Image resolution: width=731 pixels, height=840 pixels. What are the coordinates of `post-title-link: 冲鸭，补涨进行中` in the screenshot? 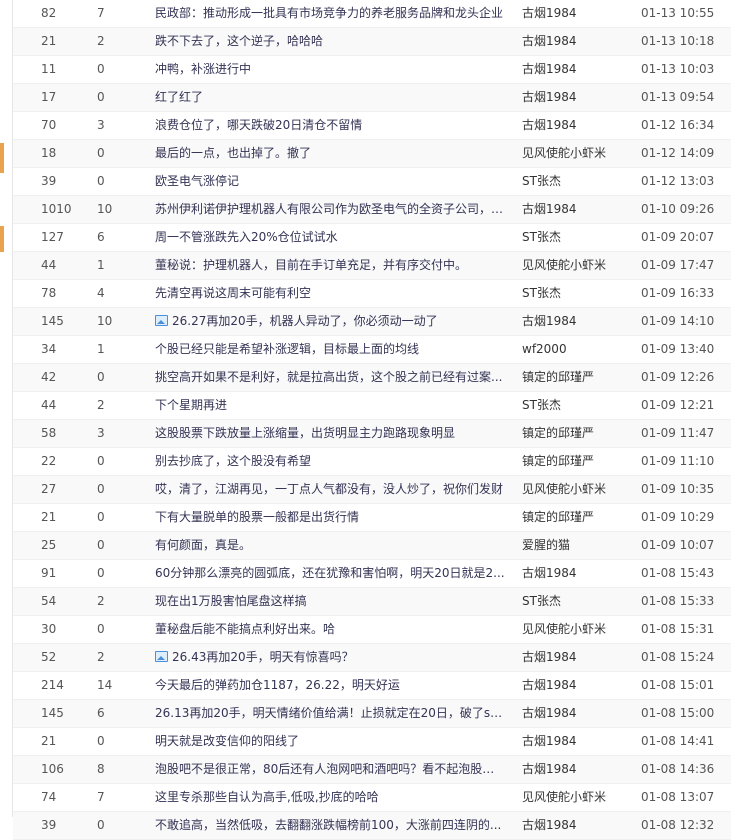 It's located at (330, 69).